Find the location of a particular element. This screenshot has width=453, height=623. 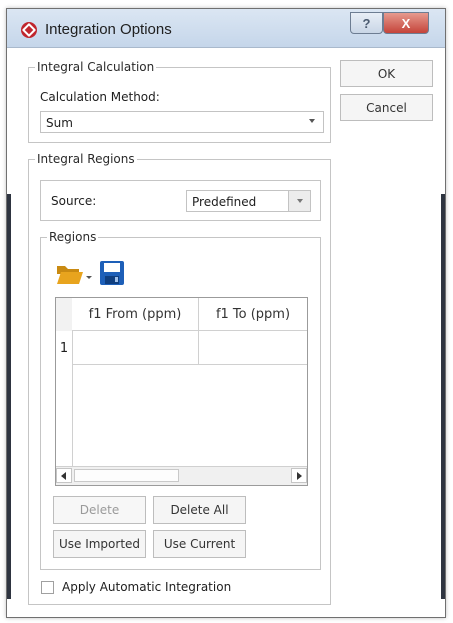

use-current-button-label: Use Current is located at coordinates (199, 544).